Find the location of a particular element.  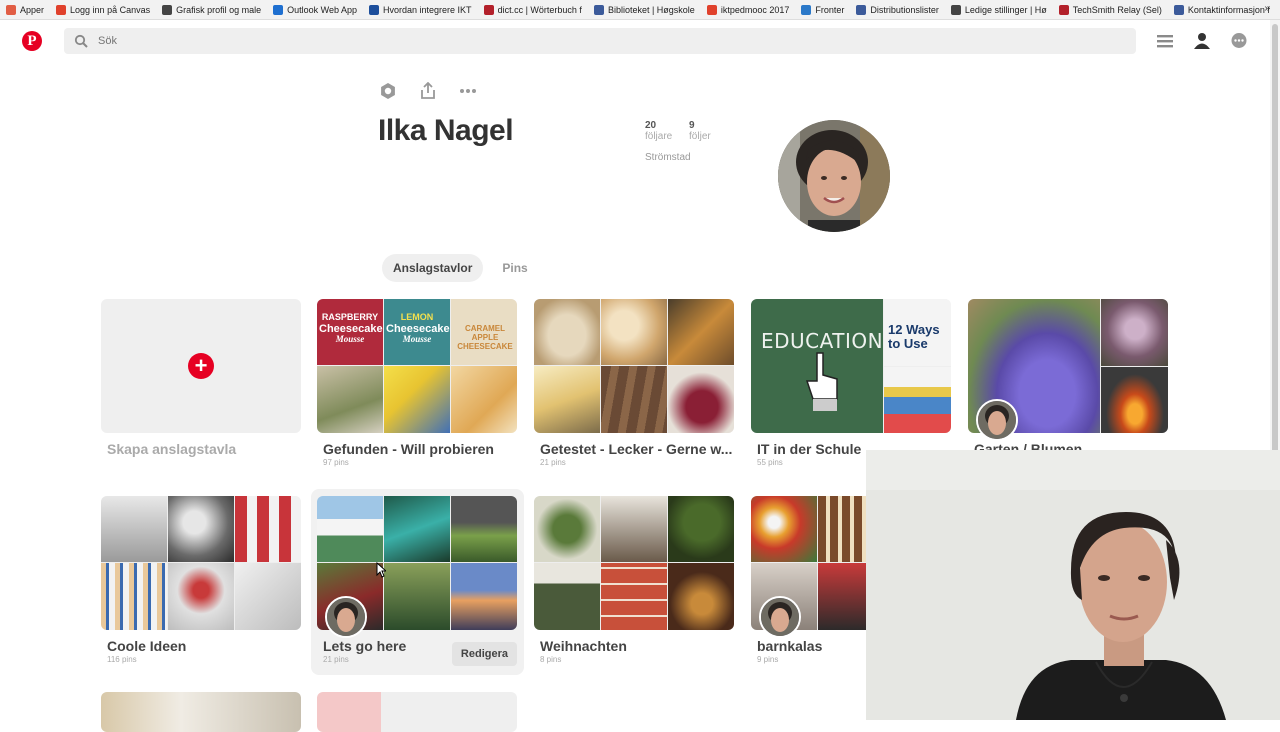

bookmark-item: TechSmith Relay (Sel) is located at coordinates (1110, 9).